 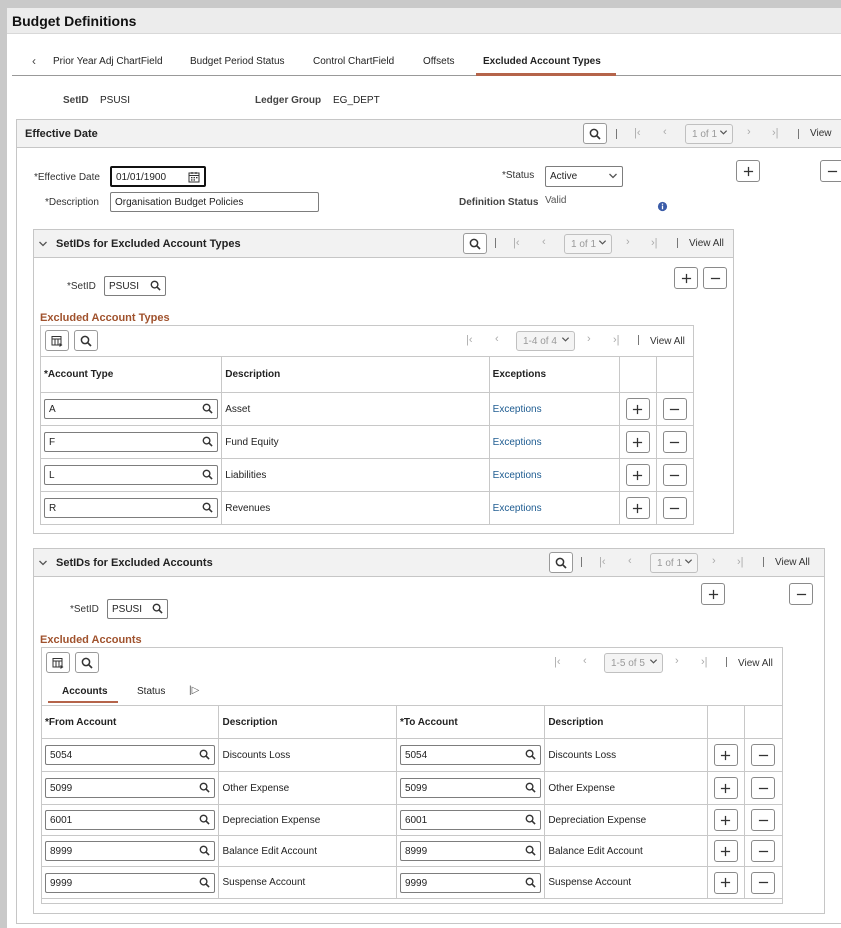 What do you see at coordinates (34, 61) in the screenshot?
I see `chevron-left-icon: ‹` at bounding box center [34, 61].